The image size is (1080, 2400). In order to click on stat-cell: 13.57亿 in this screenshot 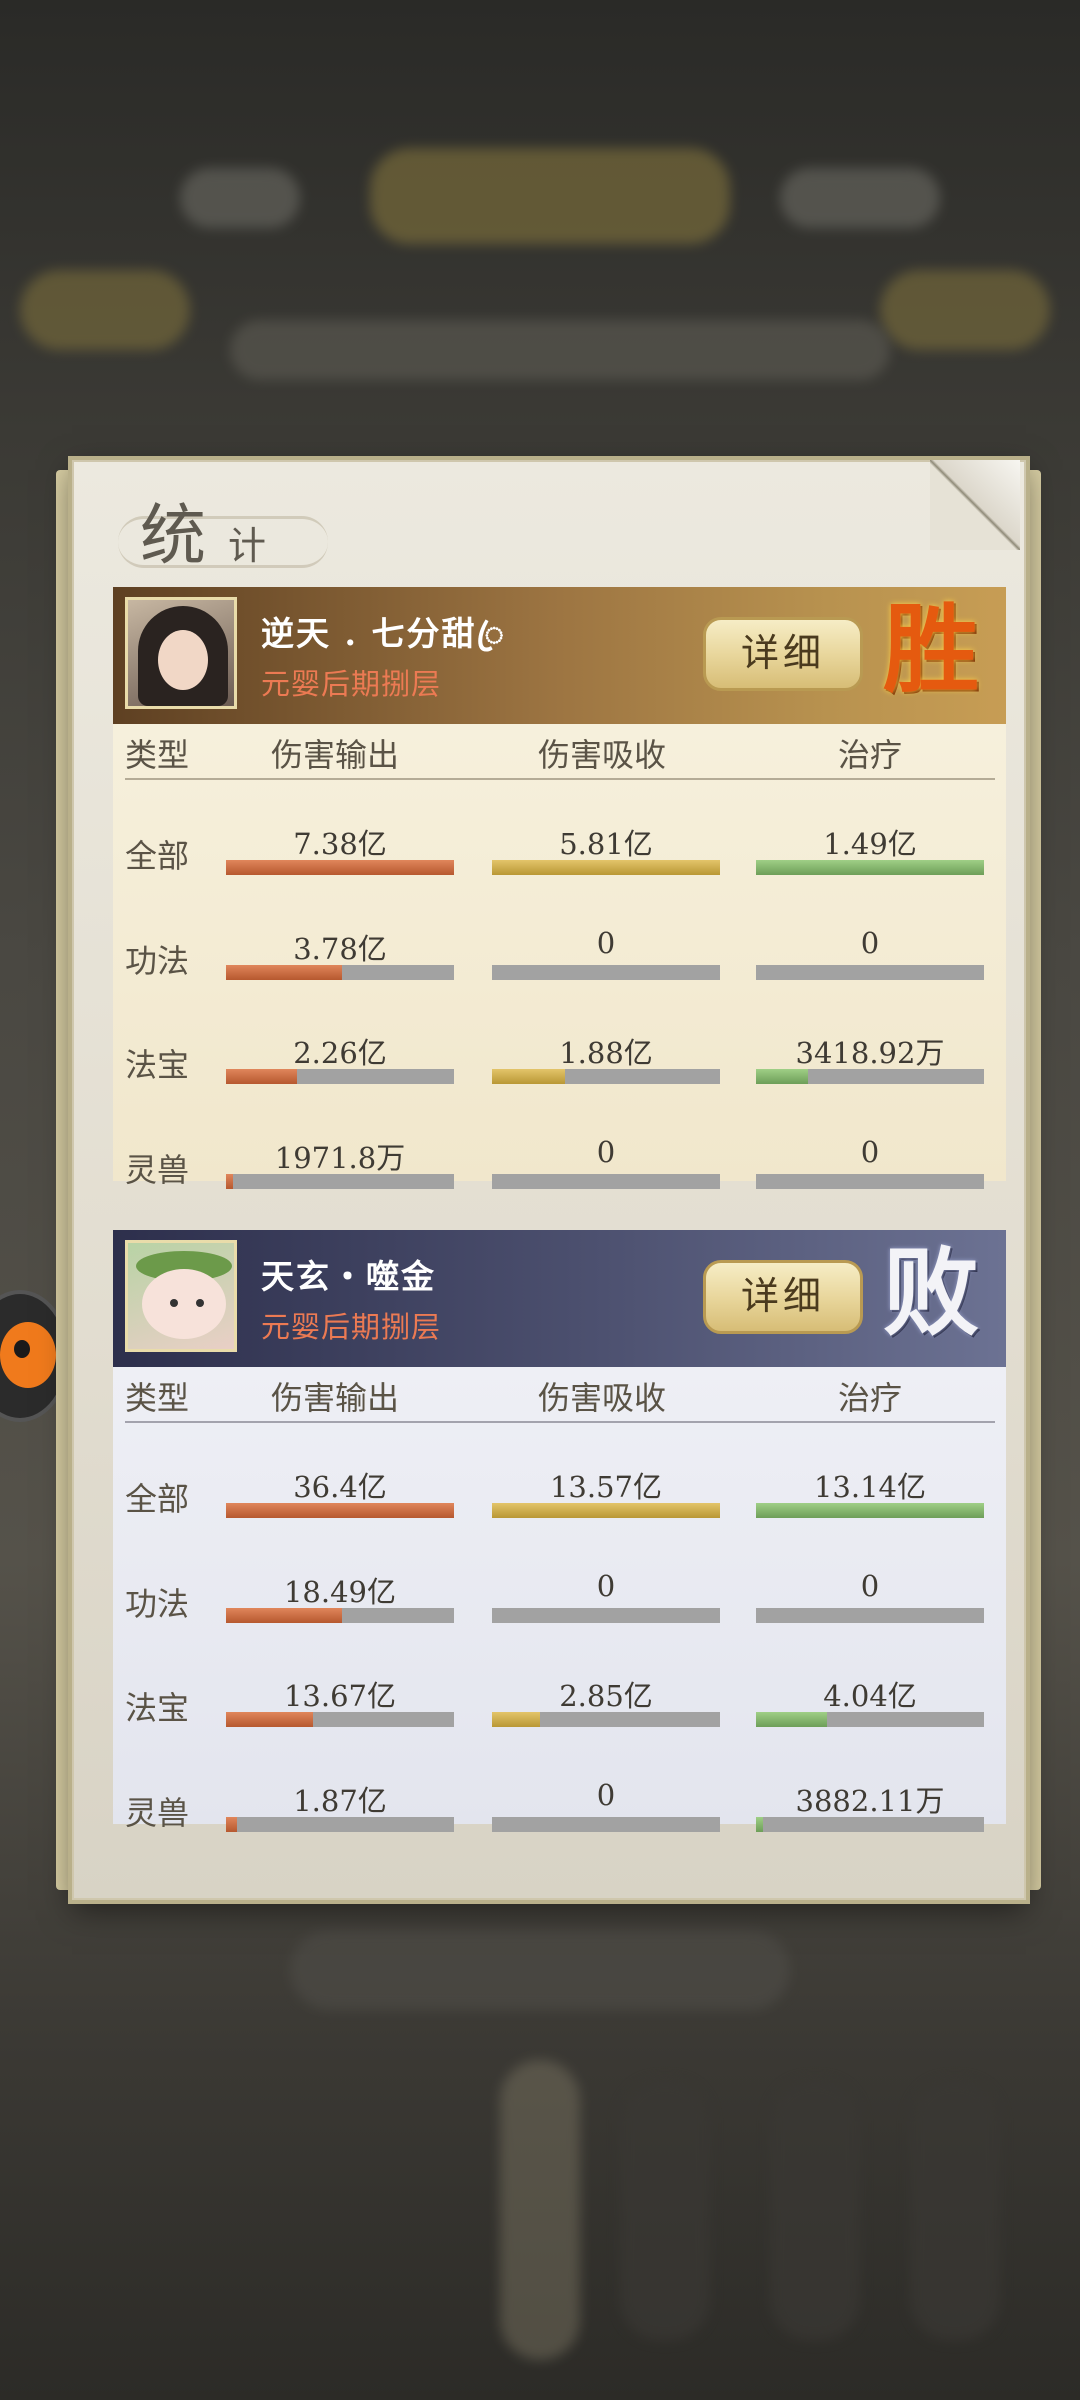, I will do `click(606, 1494)`.